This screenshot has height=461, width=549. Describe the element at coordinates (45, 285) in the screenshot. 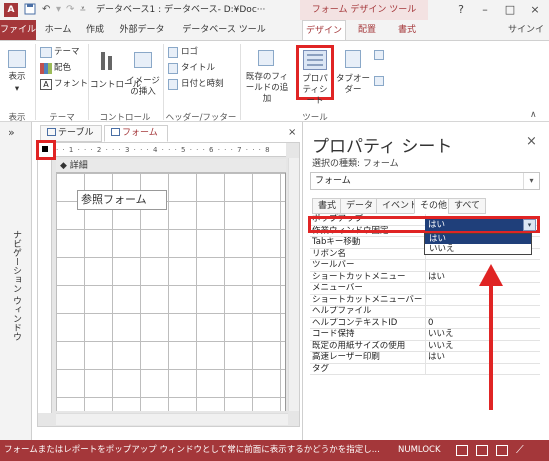

I see `vertical-ruler` at that location.